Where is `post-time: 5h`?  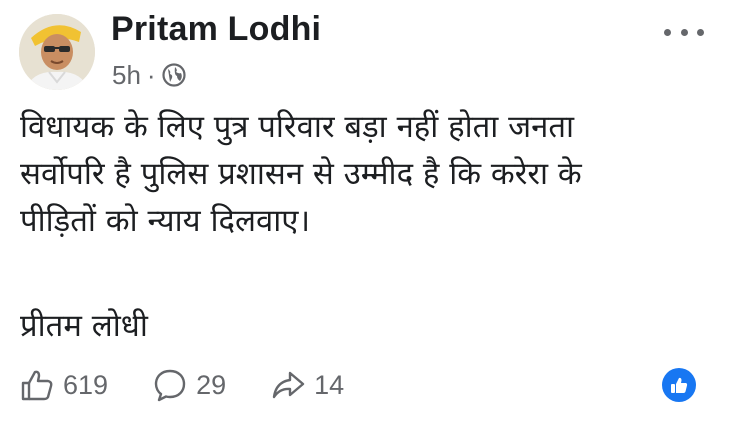
post-time: 5h is located at coordinates (126, 75).